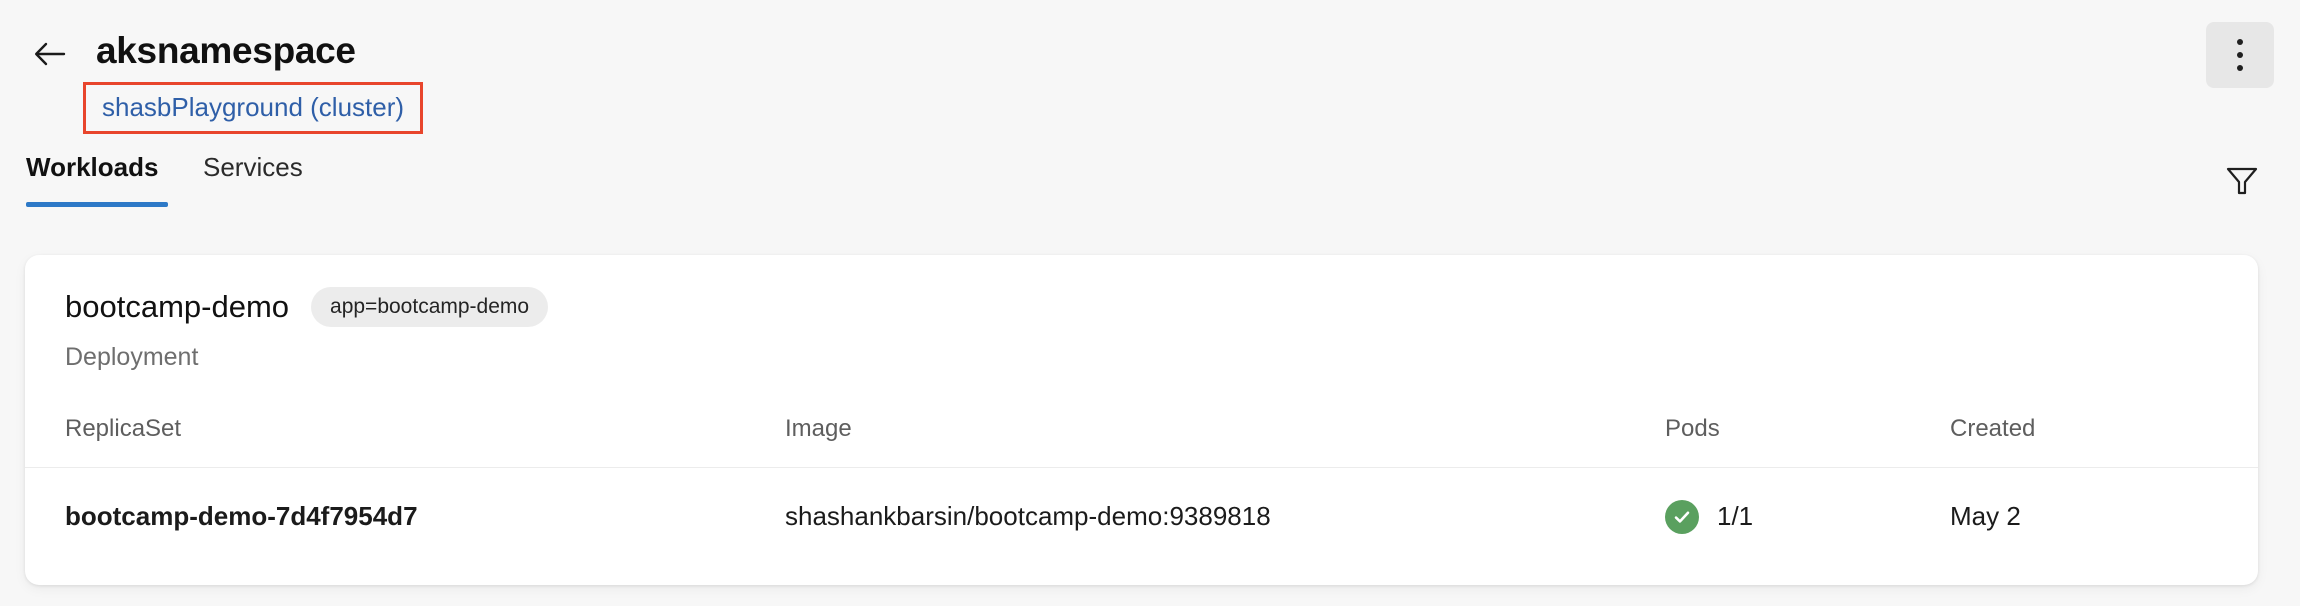 This screenshot has height=606, width=2300. What do you see at coordinates (1141, 428) in the screenshot?
I see `table-header-row: ReplicaSet Image Pods Created` at bounding box center [1141, 428].